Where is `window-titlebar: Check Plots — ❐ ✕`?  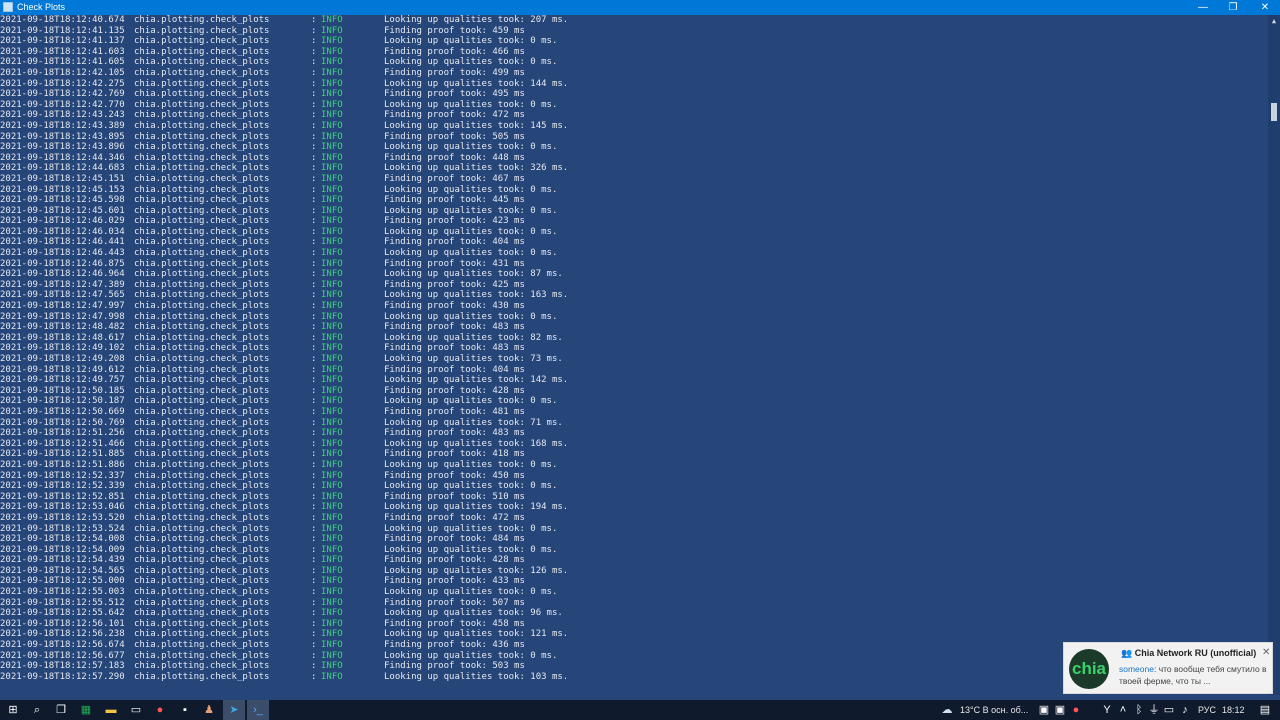
window-titlebar: Check Plots — ❐ ✕ is located at coordinates (640, 7).